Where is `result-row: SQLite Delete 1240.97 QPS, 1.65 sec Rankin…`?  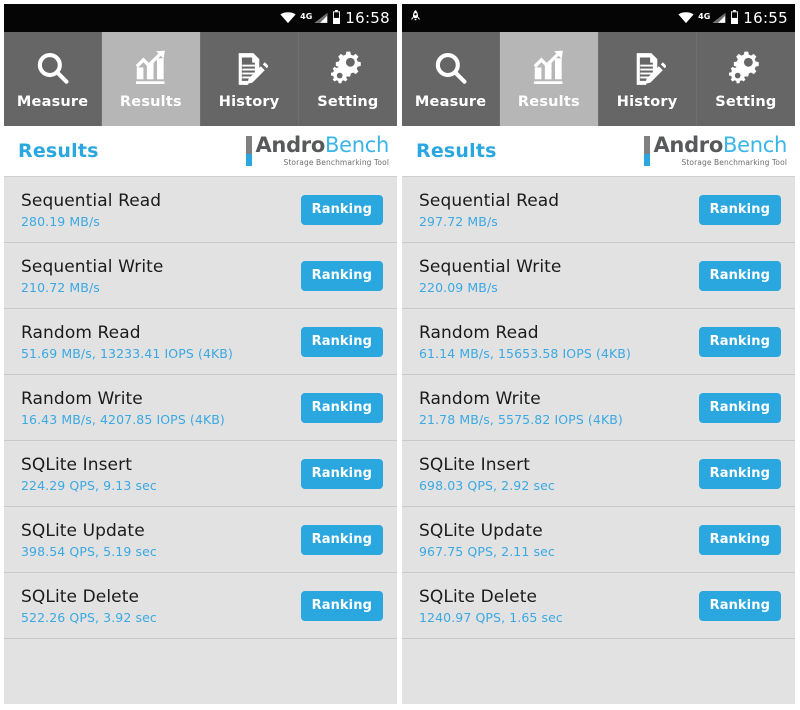 result-row: SQLite Delete 1240.97 QPS, 1.65 sec Rankin… is located at coordinates (598, 606).